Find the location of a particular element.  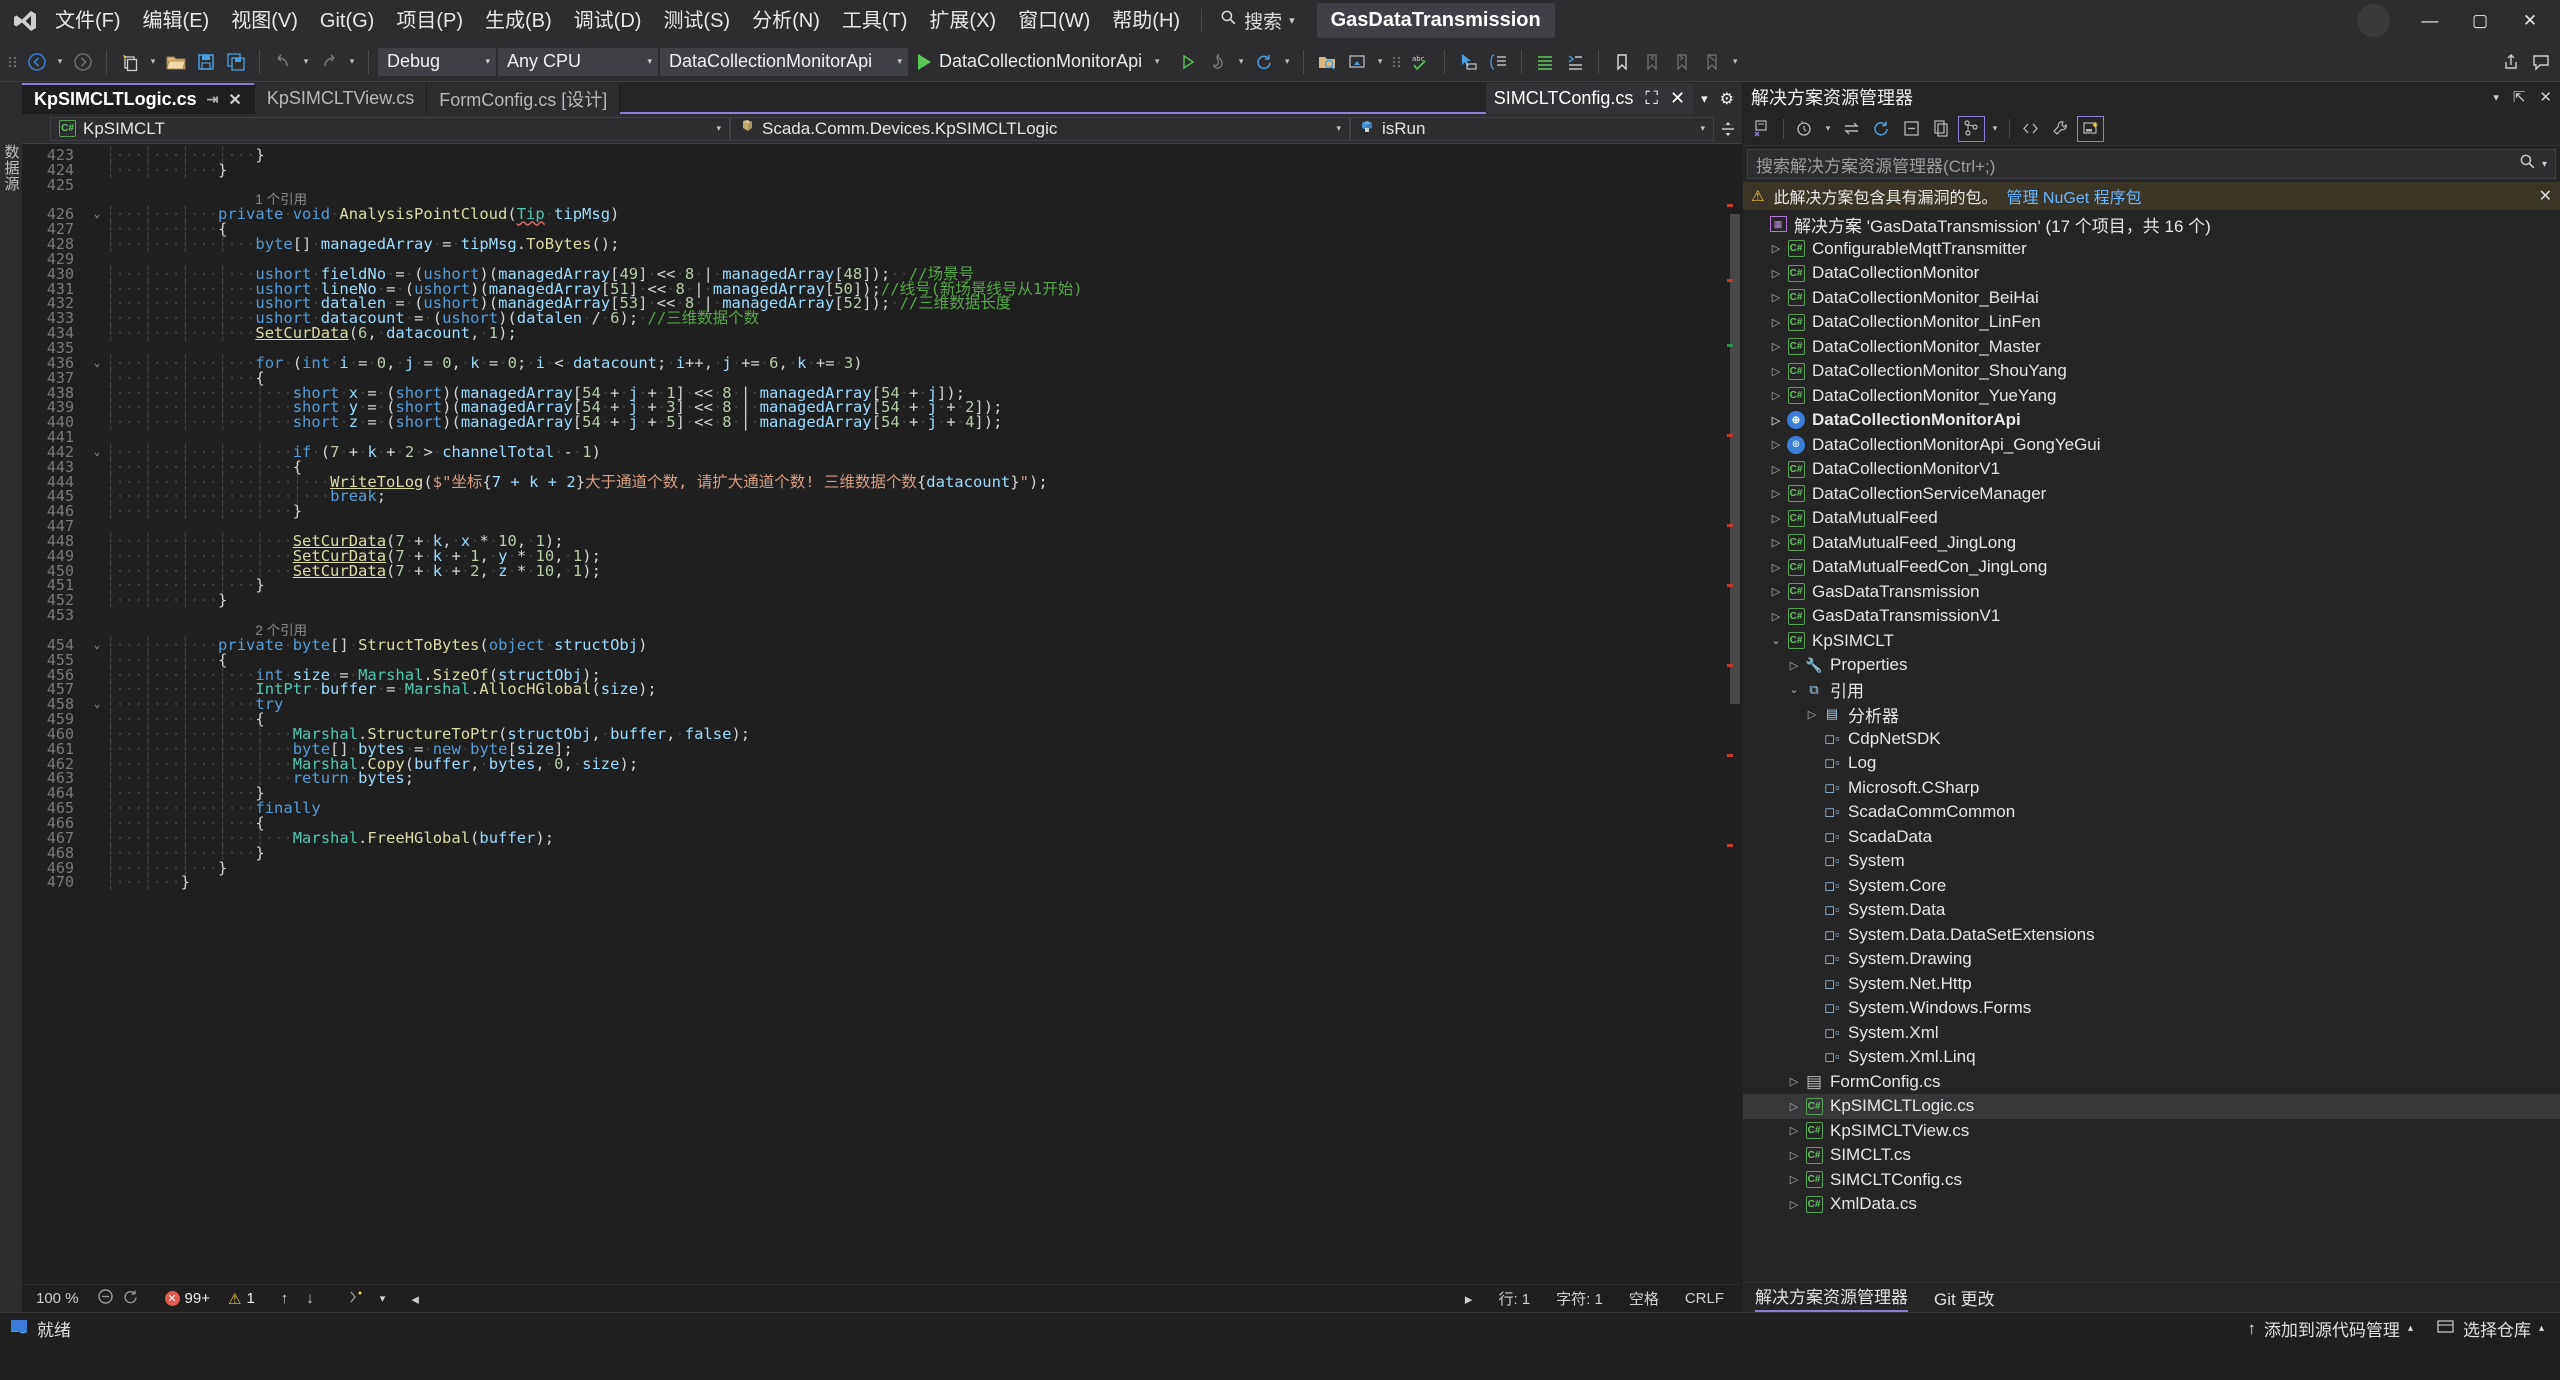

tree-item: ▷ C# GasDataTransmission is located at coordinates (2151, 592).